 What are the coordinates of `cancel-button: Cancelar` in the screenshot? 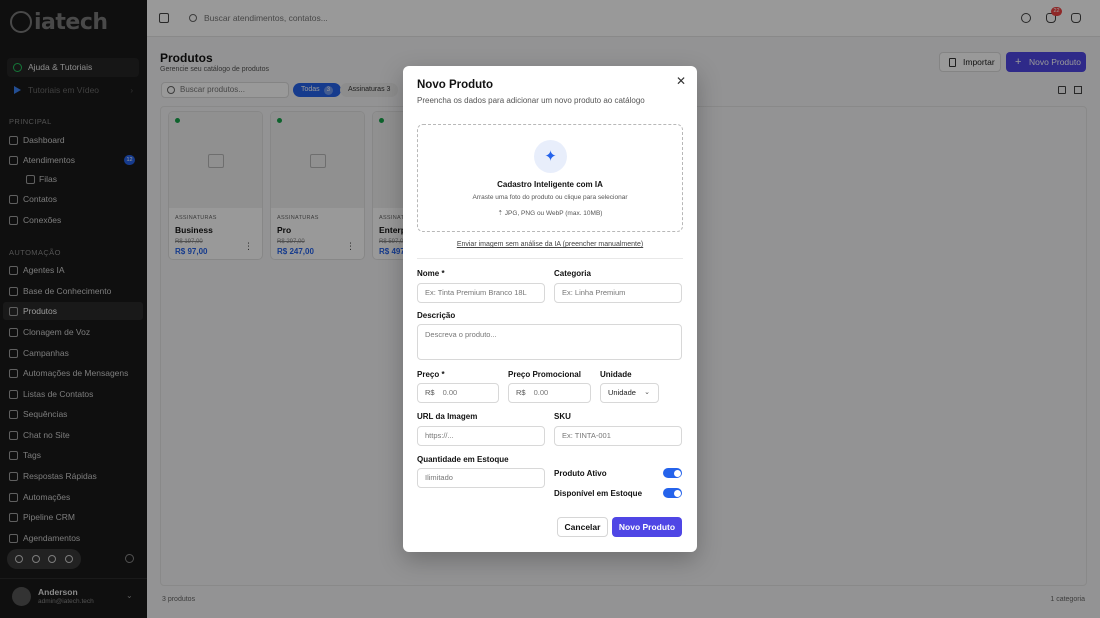 It's located at (582, 527).